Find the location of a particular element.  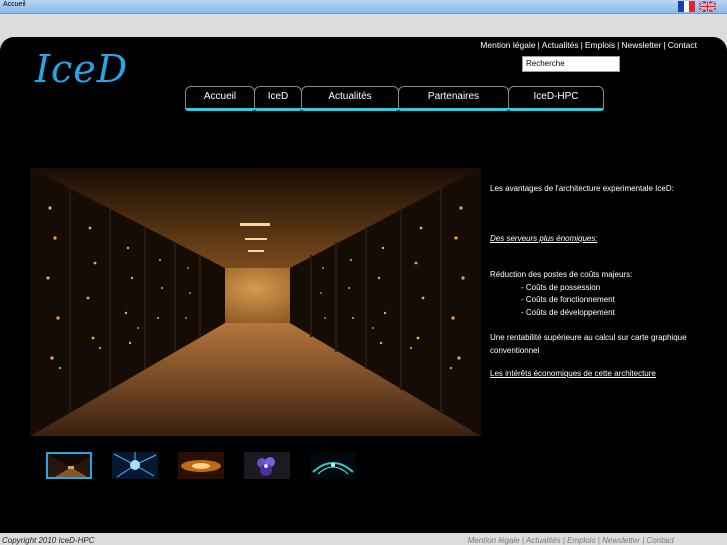

footer-link-contact: Contact is located at coordinates (660, 540).